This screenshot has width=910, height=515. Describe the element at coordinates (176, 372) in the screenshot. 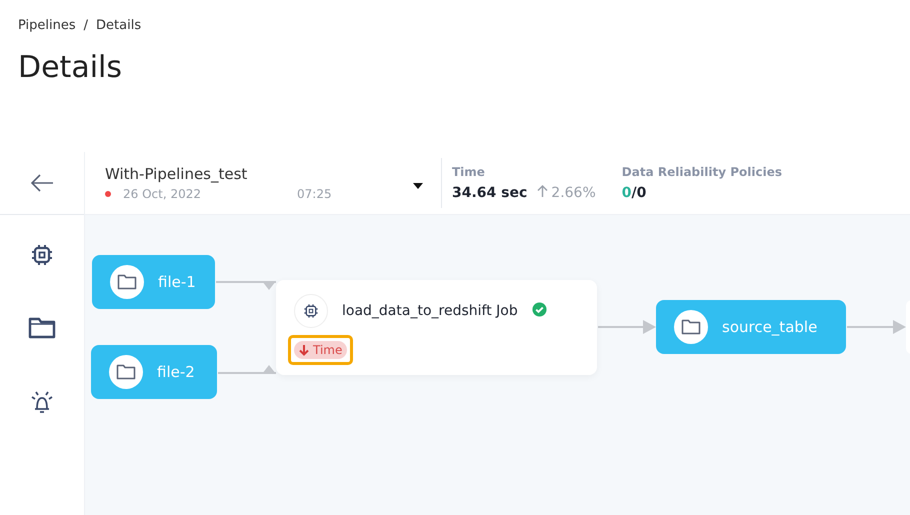

I see `node-label: file-2` at that location.